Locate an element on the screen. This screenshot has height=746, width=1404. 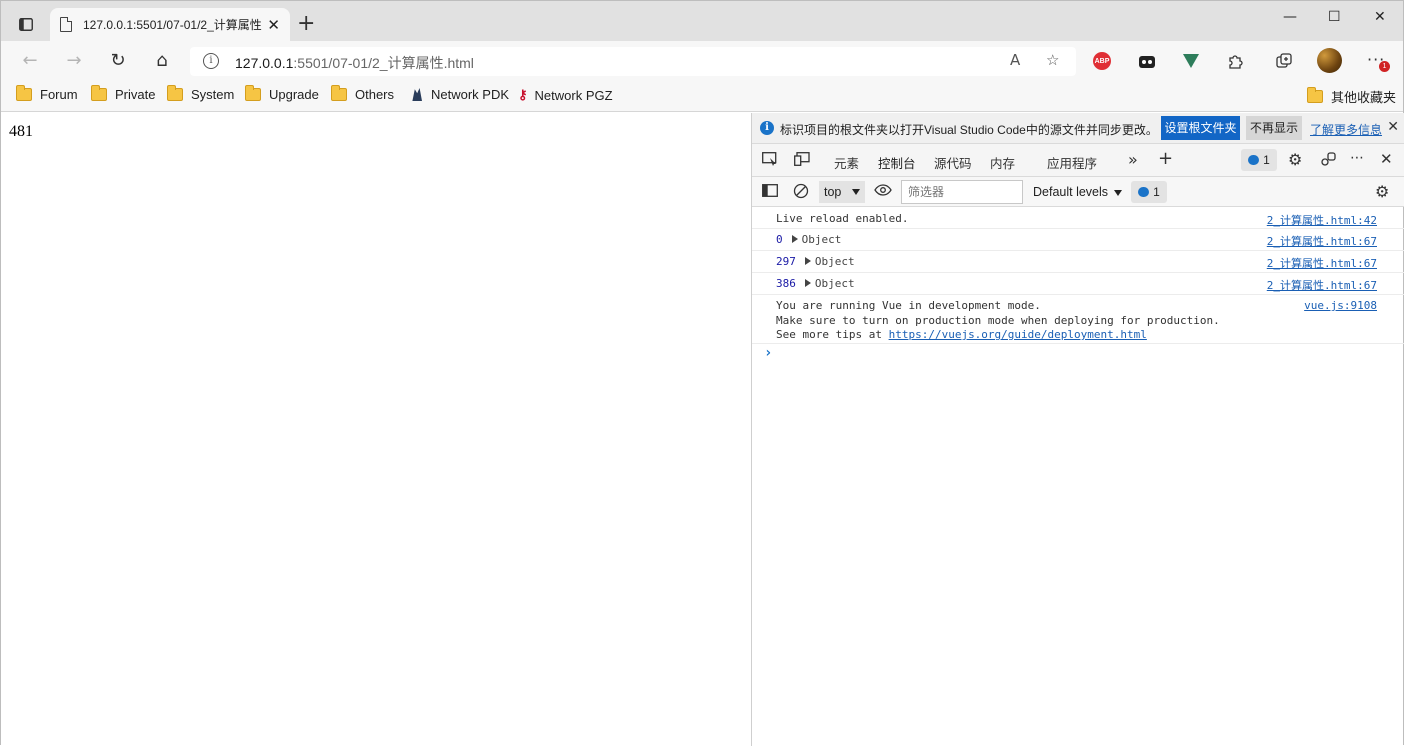
customize-dots-icon: ⋯ is located at coordinates (1357, 158).